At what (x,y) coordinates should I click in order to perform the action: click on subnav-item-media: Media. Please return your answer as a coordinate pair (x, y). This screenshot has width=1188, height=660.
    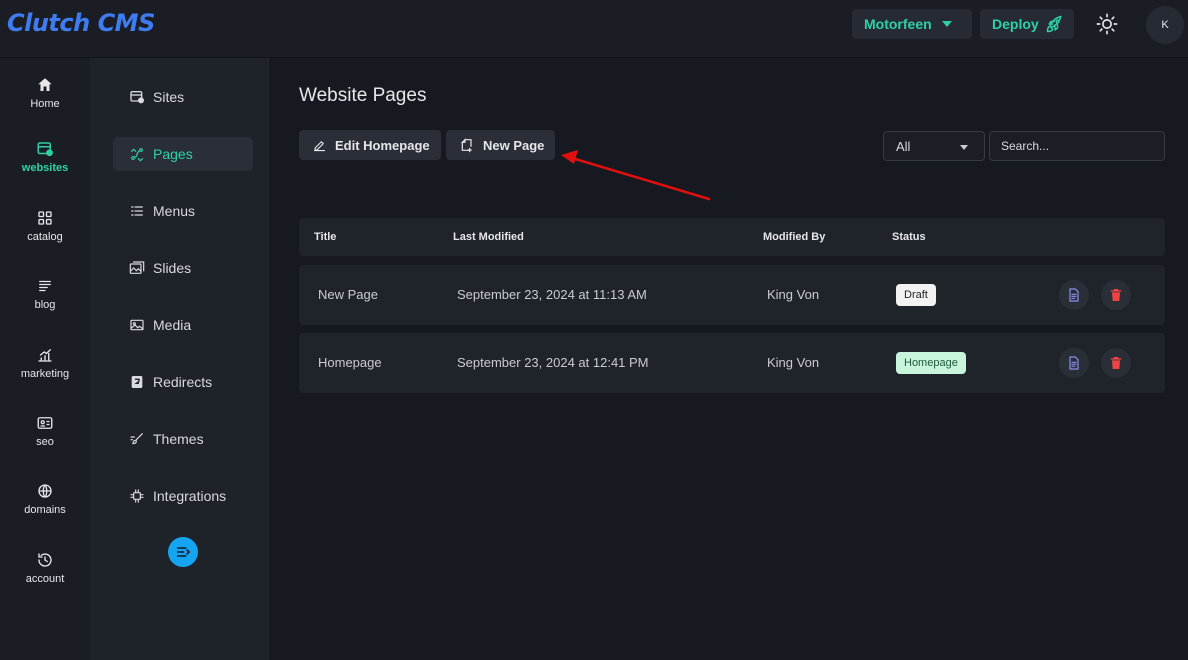
    Looking at the image, I should click on (183, 325).